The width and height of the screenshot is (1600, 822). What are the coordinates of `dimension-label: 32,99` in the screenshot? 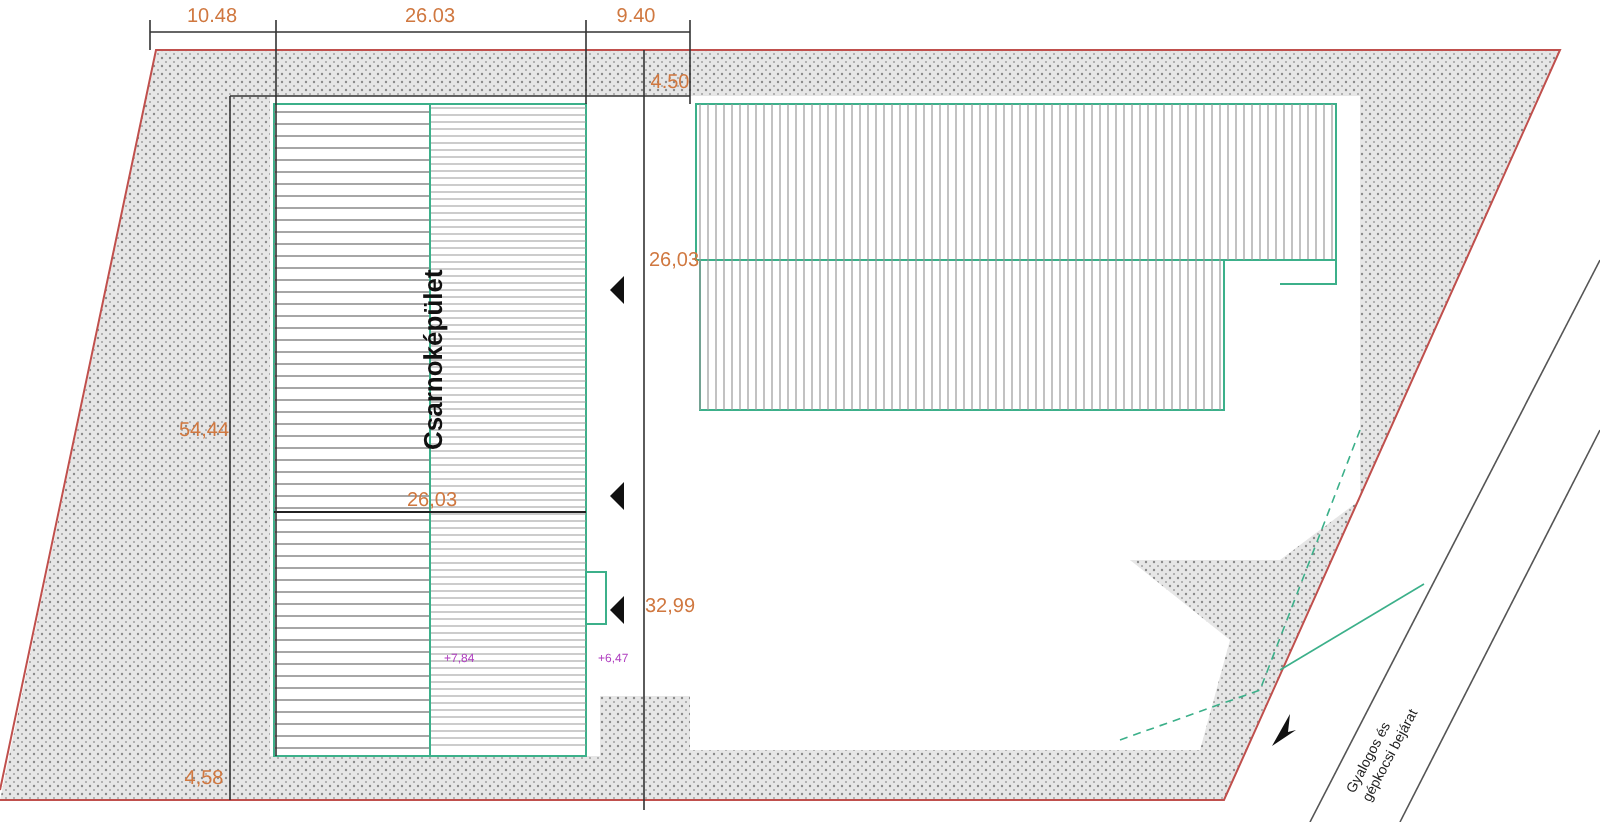 It's located at (670, 607).